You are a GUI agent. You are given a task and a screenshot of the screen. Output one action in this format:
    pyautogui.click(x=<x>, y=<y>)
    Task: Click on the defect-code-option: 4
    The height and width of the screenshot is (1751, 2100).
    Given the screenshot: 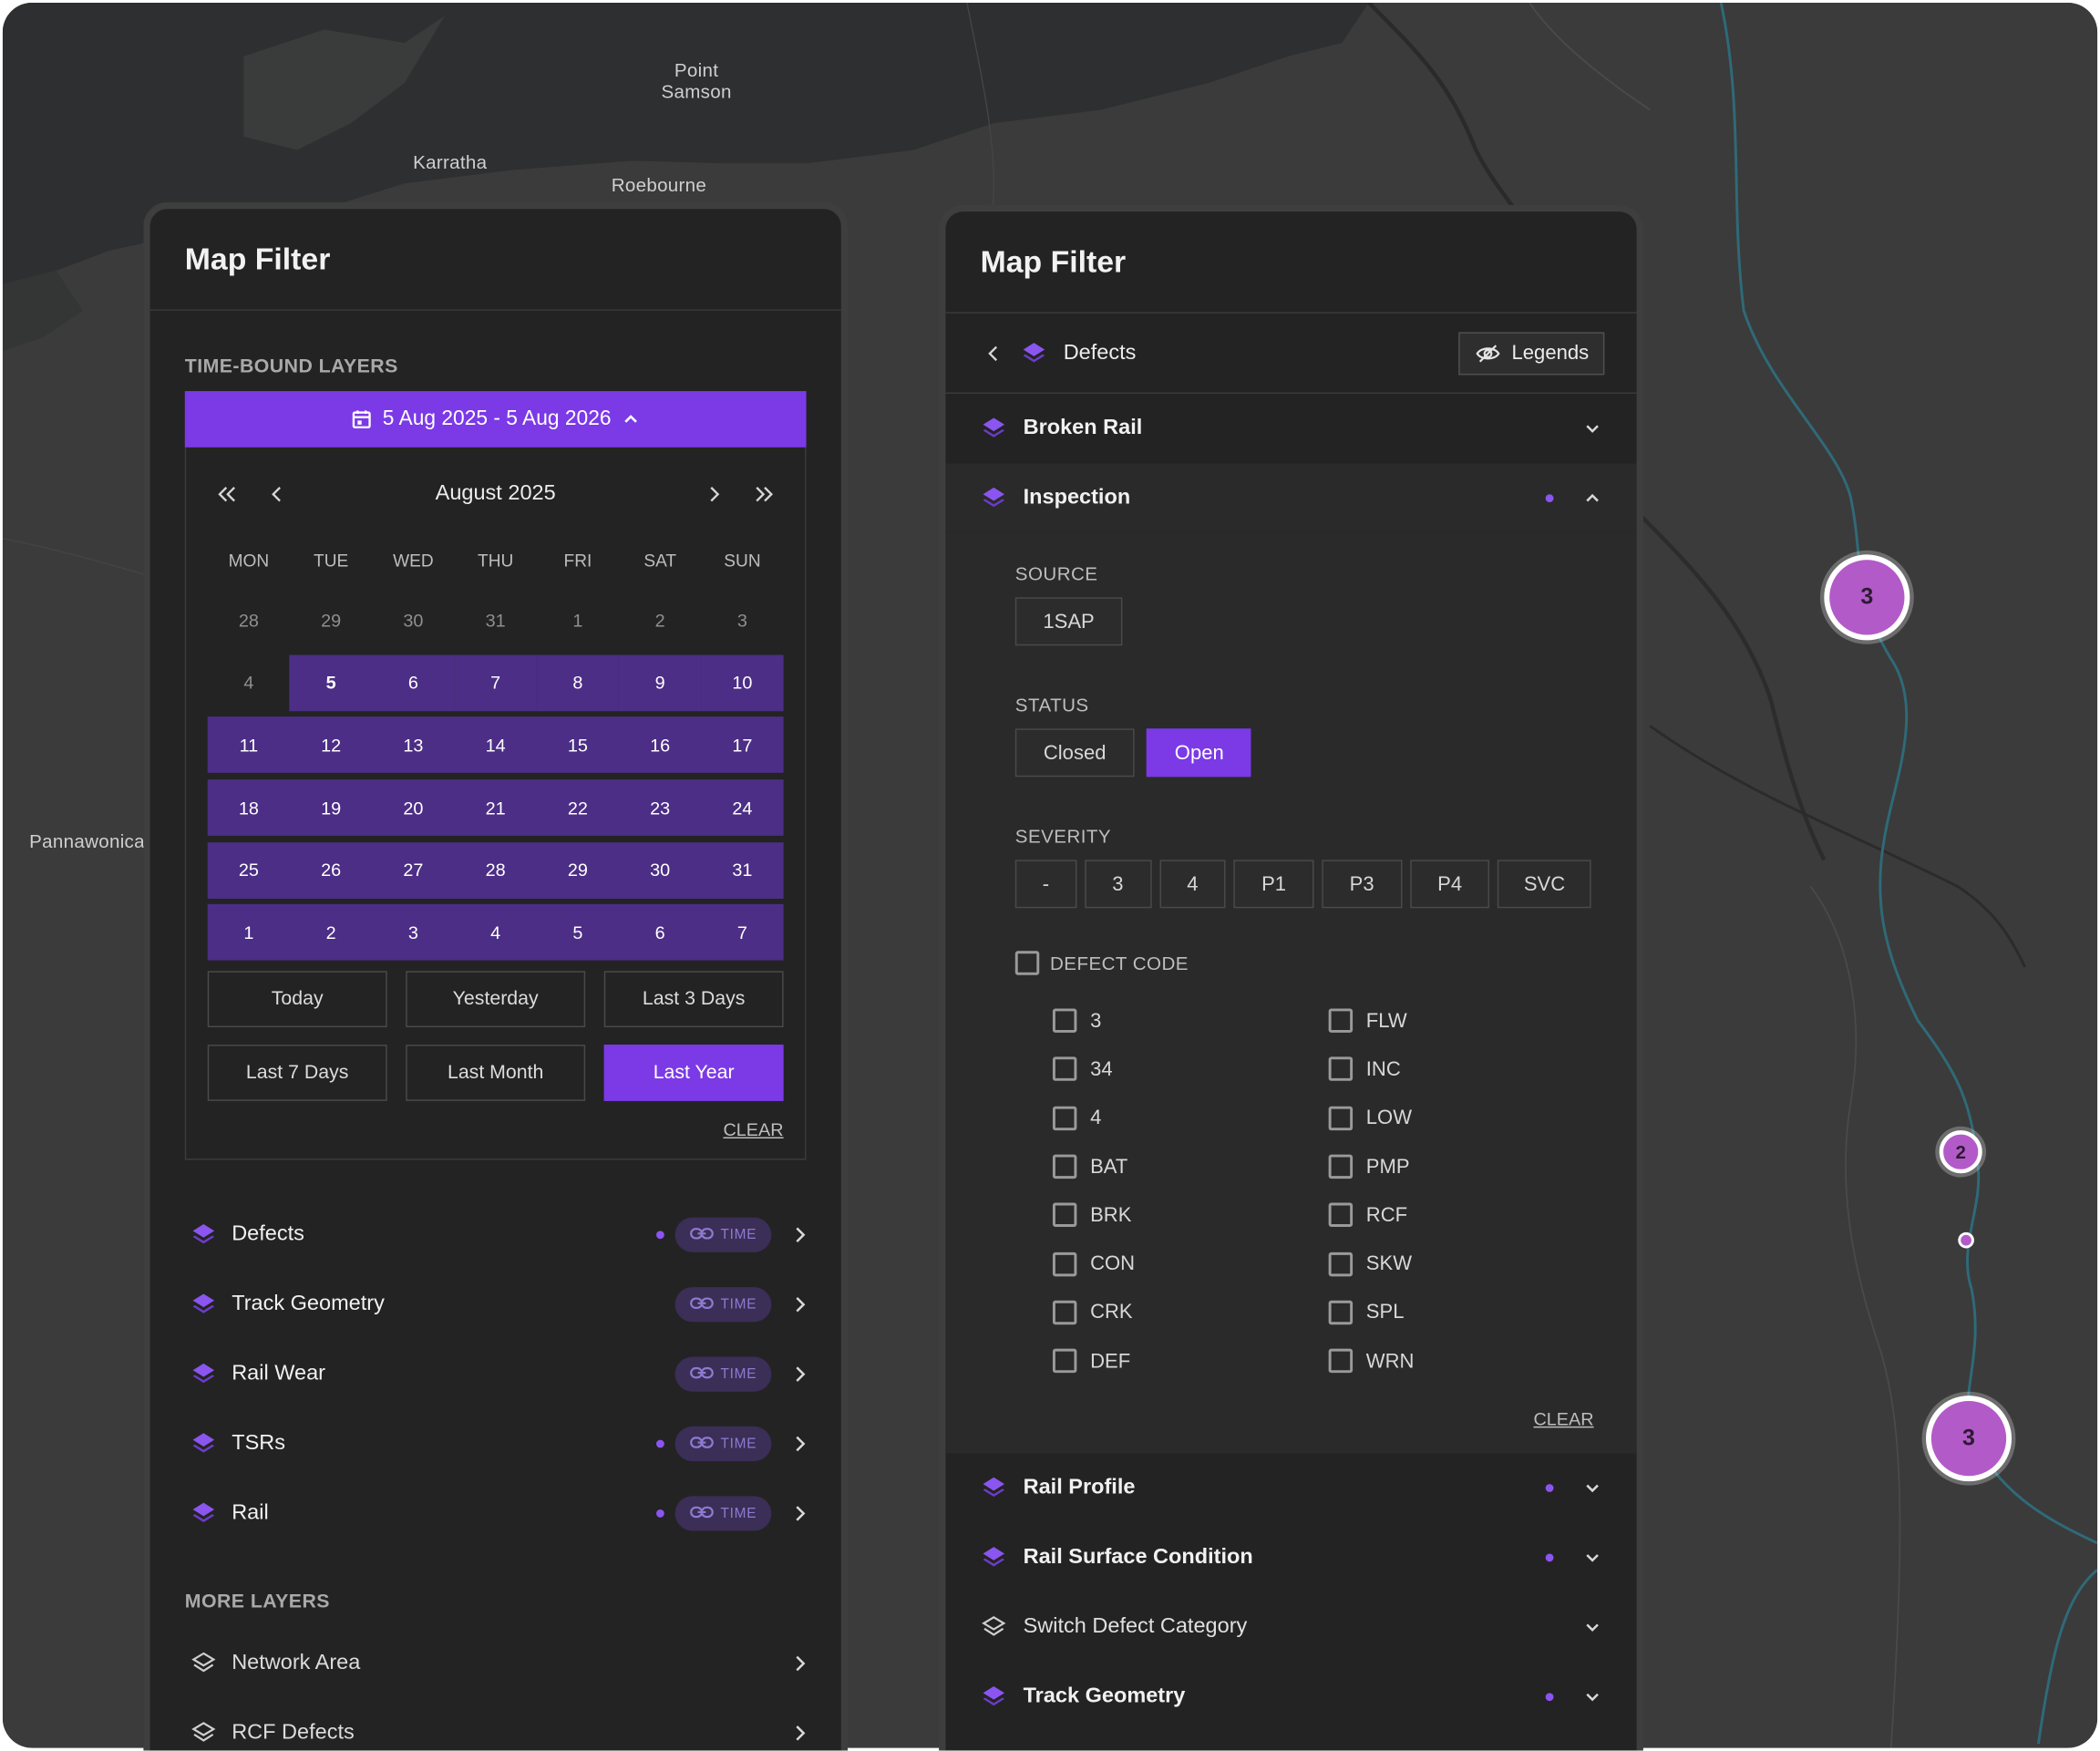 What is the action you would take?
    pyautogui.click(x=1191, y=1118)
    